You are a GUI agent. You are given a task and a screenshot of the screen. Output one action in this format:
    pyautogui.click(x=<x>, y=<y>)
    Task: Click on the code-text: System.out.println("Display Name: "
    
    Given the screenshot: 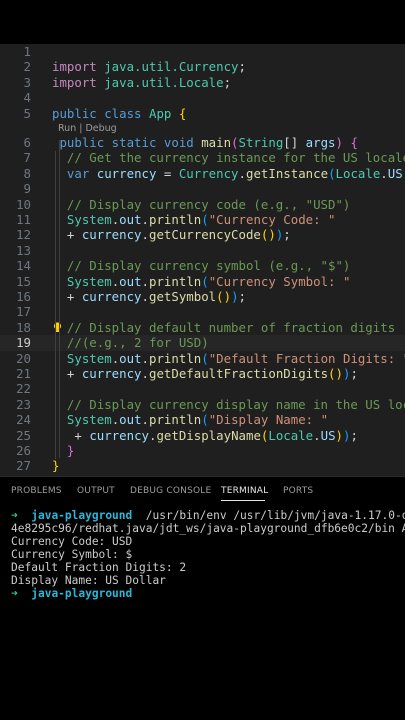 What is the action you would take?
    pyautogui.click(x=197, y=420)
    